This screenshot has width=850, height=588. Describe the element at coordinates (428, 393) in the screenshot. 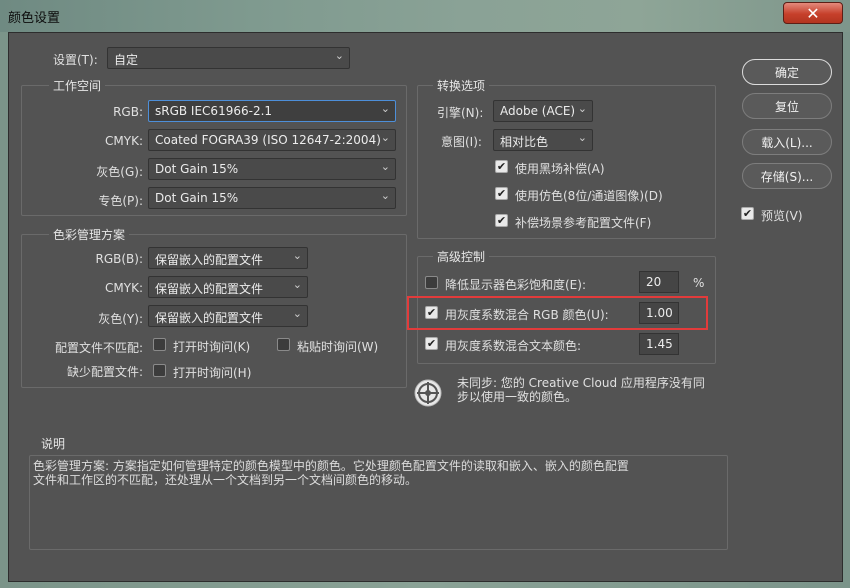

I see `sync-status-icon` at that location.